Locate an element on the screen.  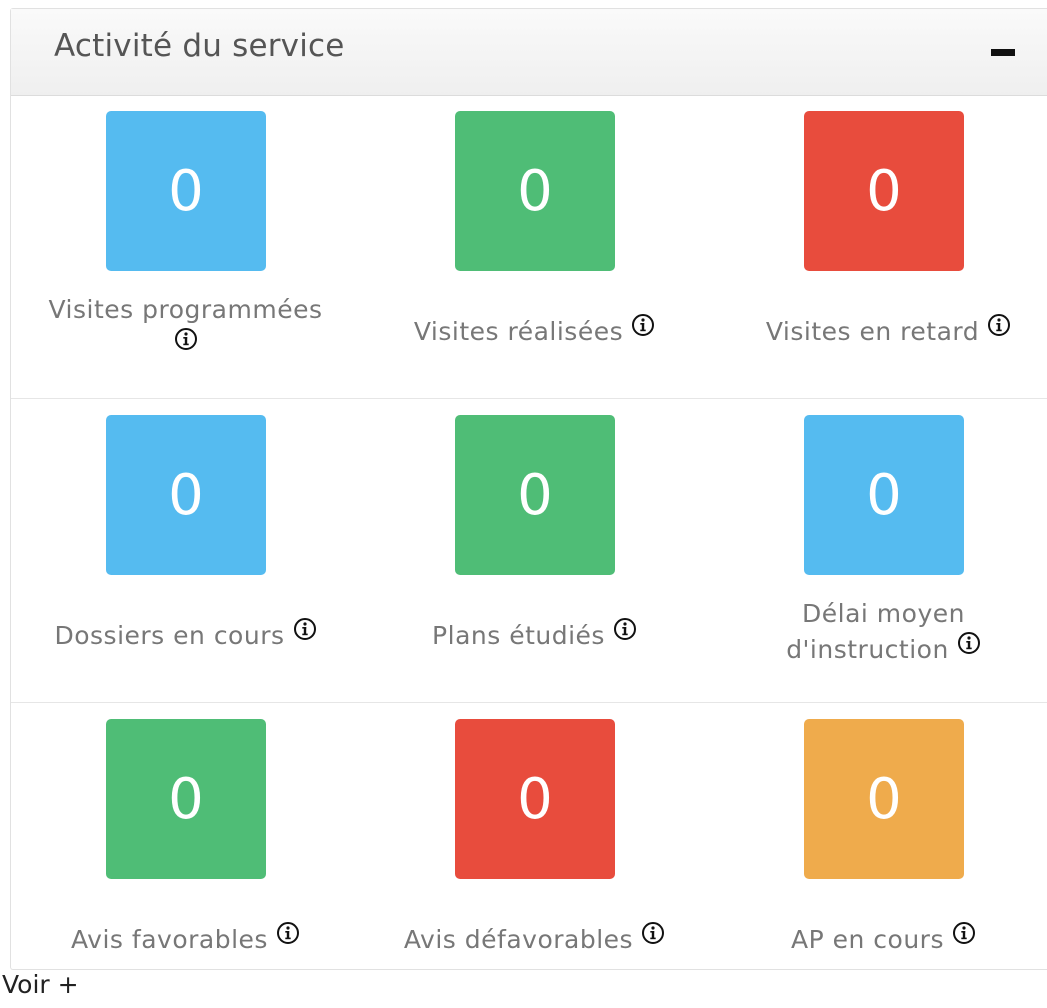
tile-visites-en-retard: 0 Visites en retard is located at coordinates (878, 248).